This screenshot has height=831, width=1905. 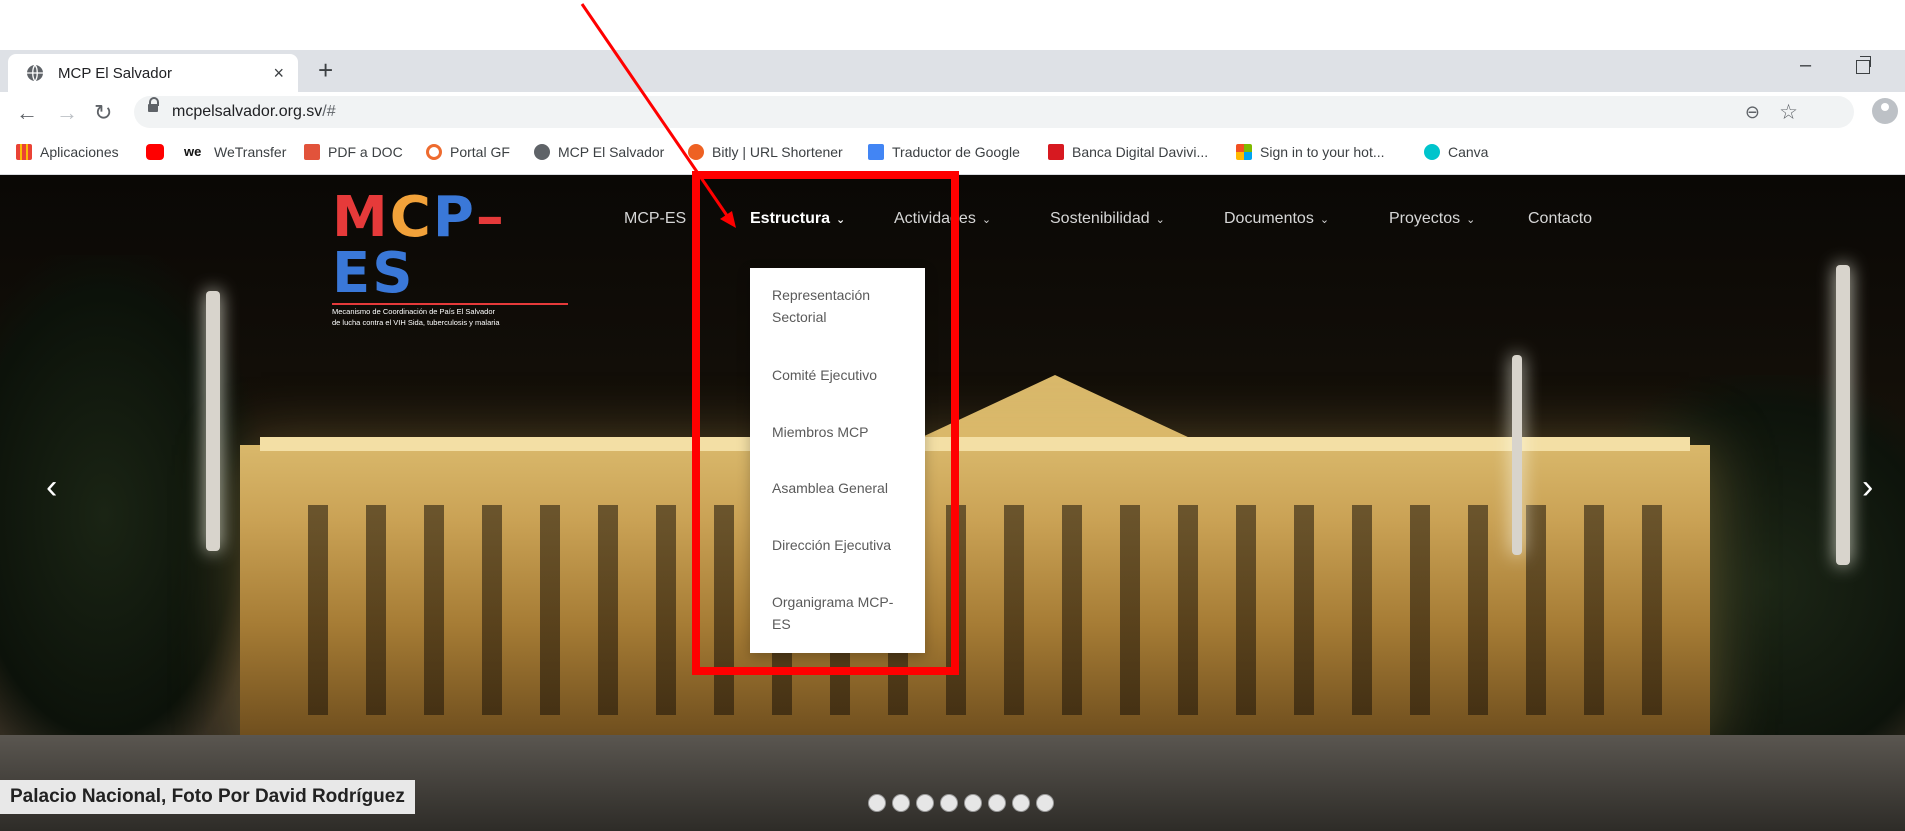 I want to click on davivienda-icon, so click(x=1056, y=152).